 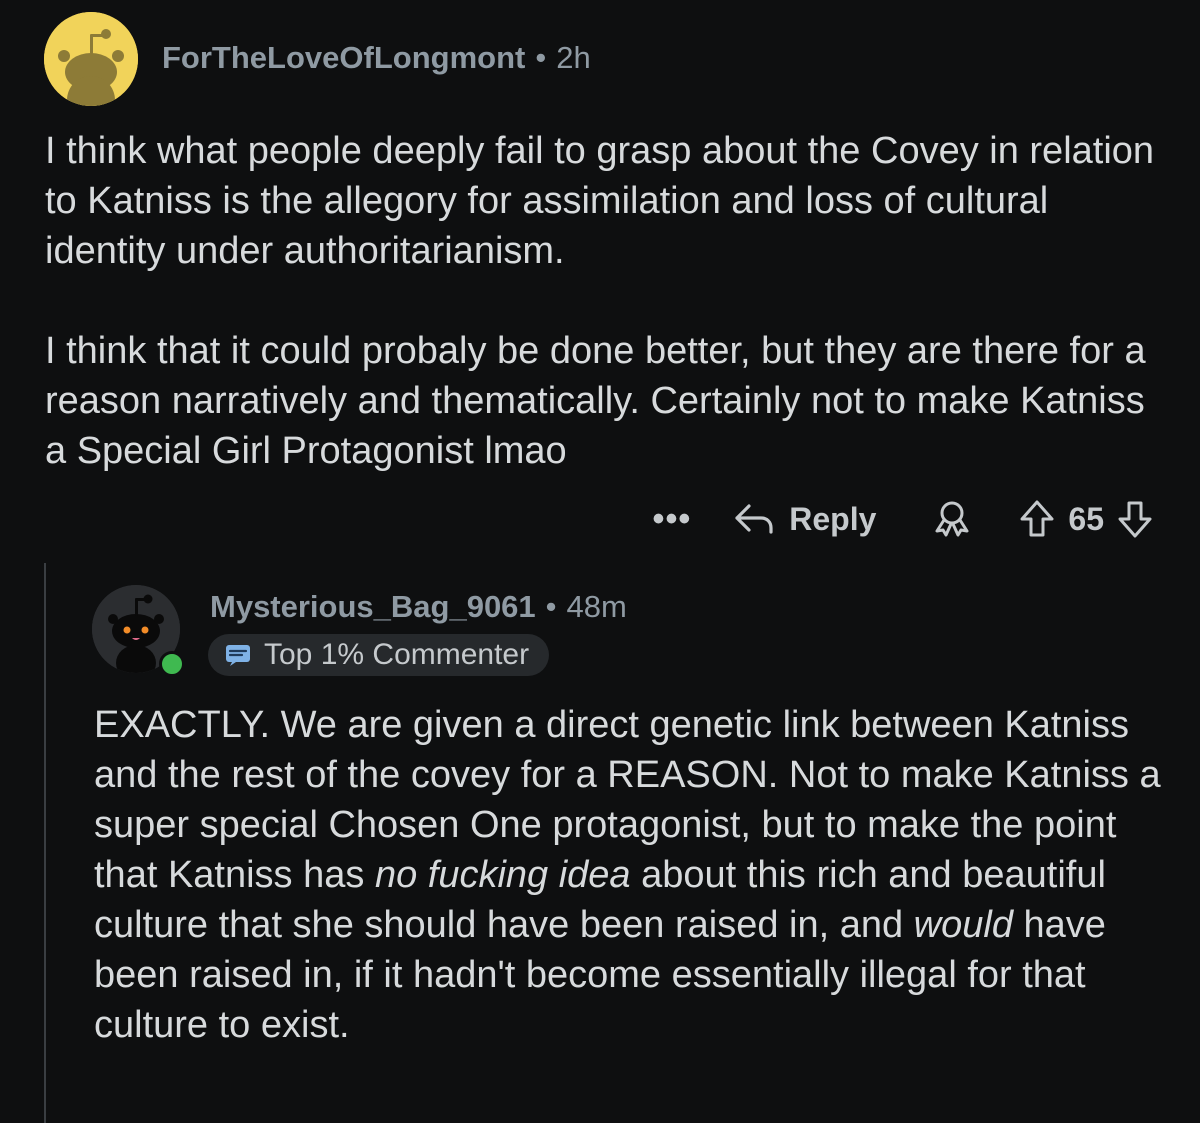 I want to click on comment-username: ForTheLoveOfLongmont, so click(x=343, y=57).